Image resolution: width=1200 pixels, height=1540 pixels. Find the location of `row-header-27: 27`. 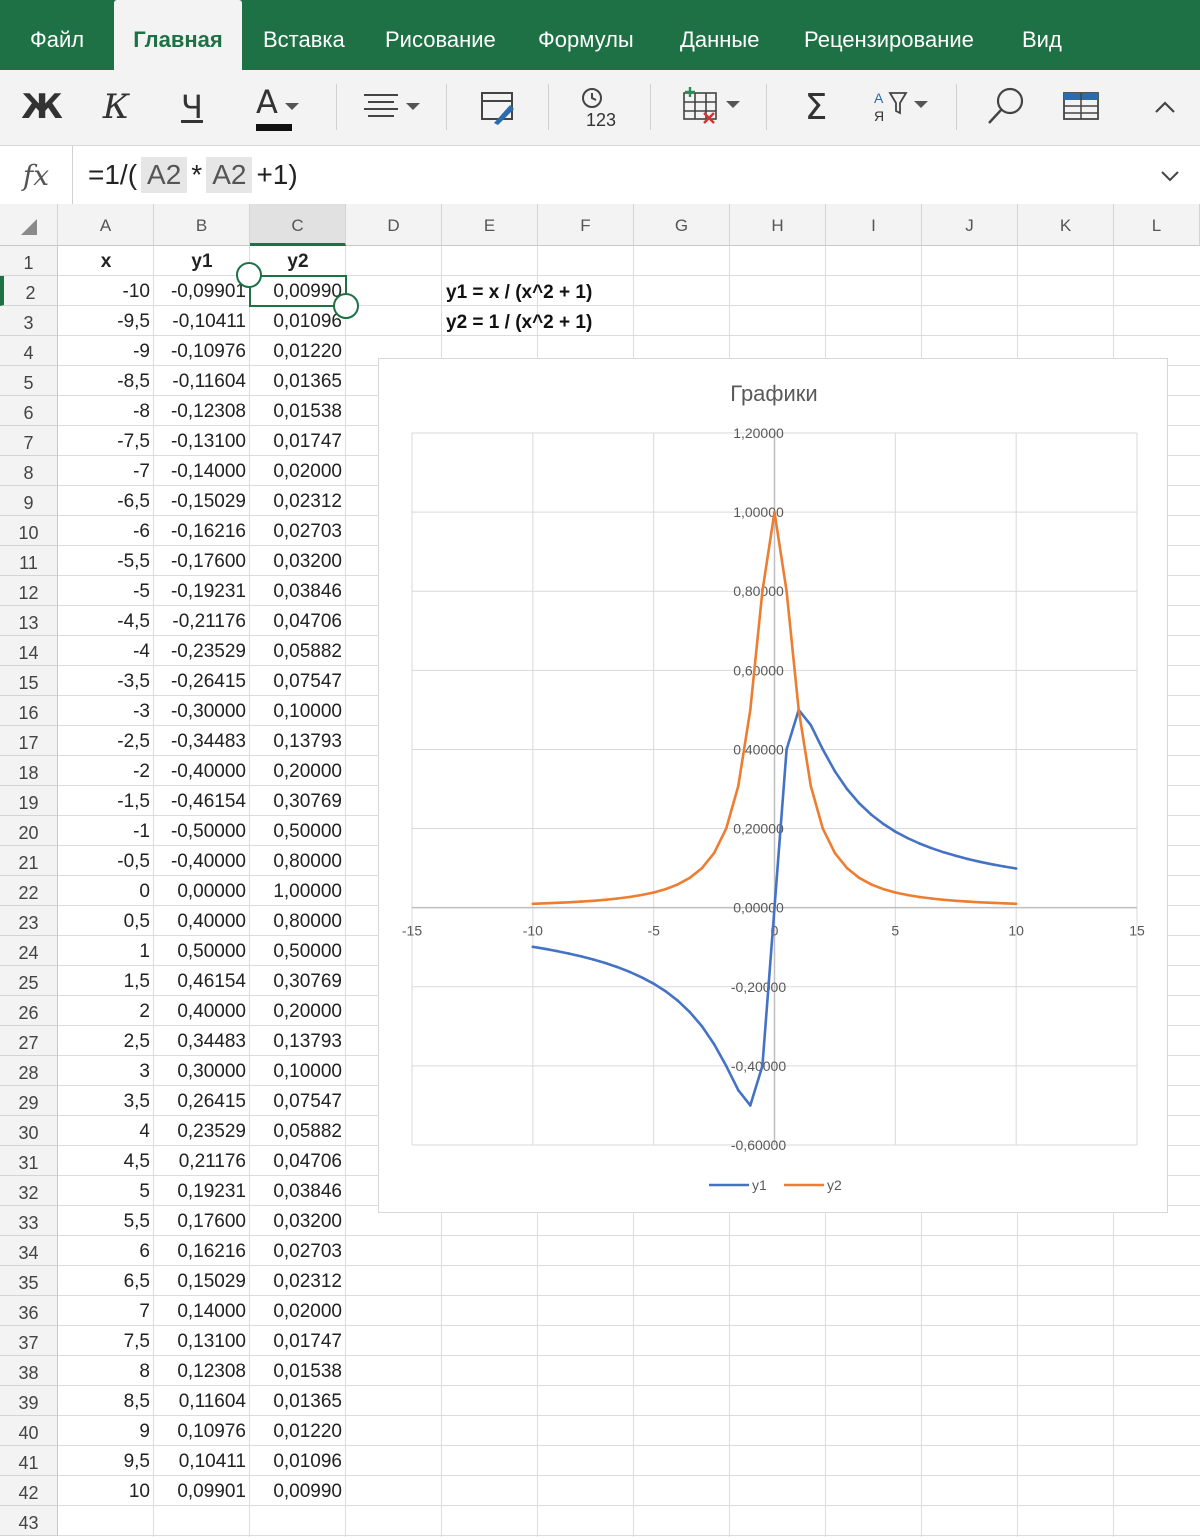

row-header-27: 27 is located at coordinates (29, 1041).